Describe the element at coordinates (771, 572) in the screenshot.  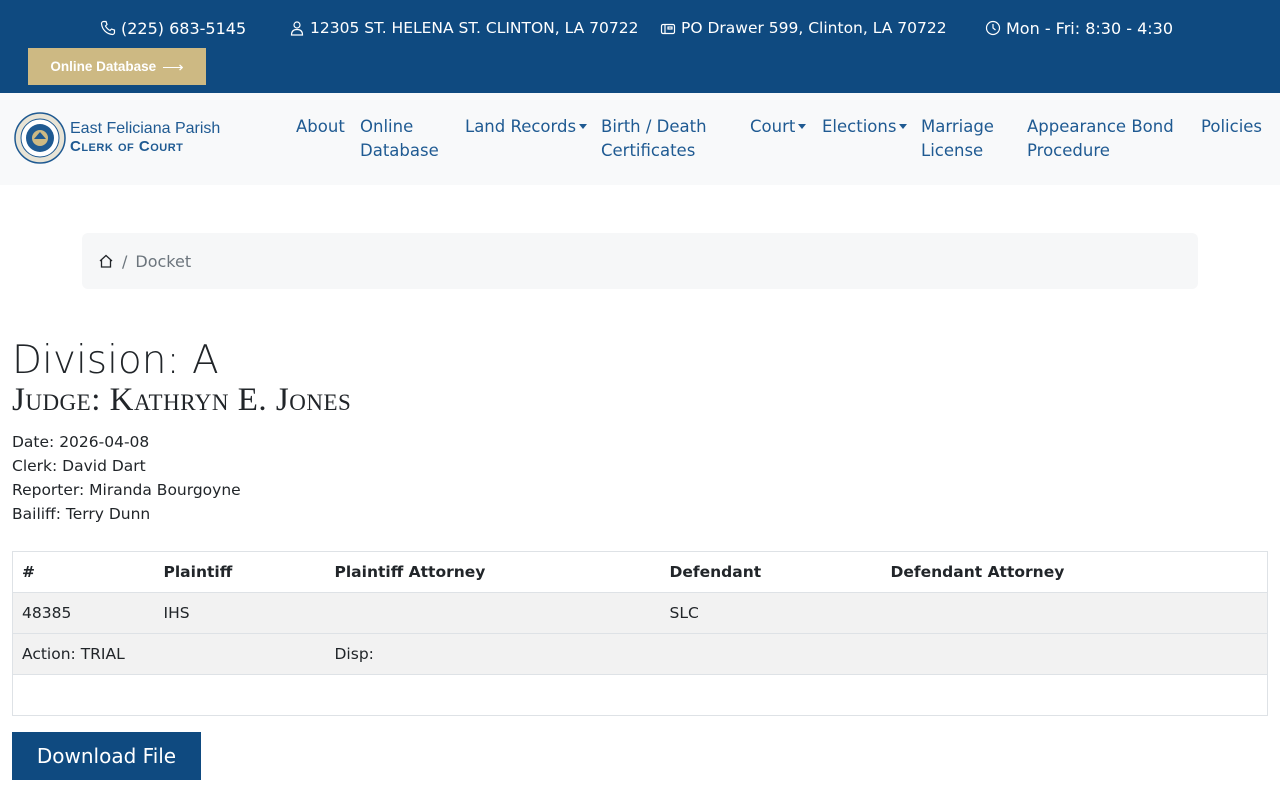
I see `column-header-defendant: Defendant` at that location.